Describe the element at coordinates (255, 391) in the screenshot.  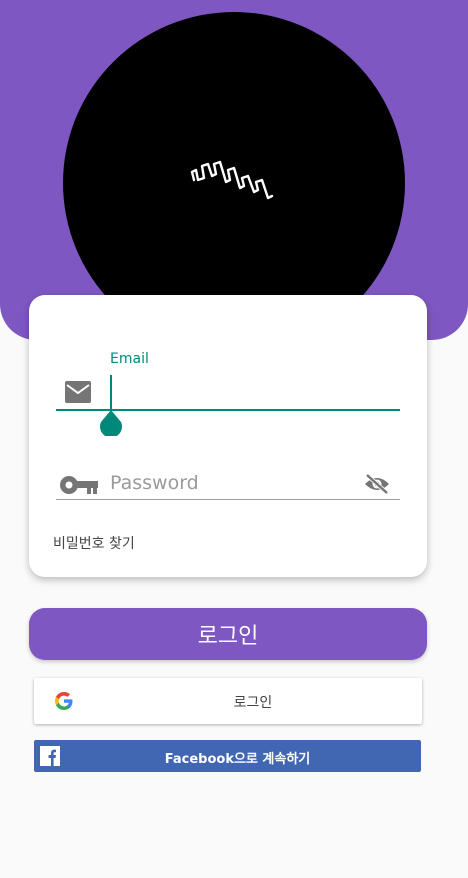
I see `email-field` at that location.